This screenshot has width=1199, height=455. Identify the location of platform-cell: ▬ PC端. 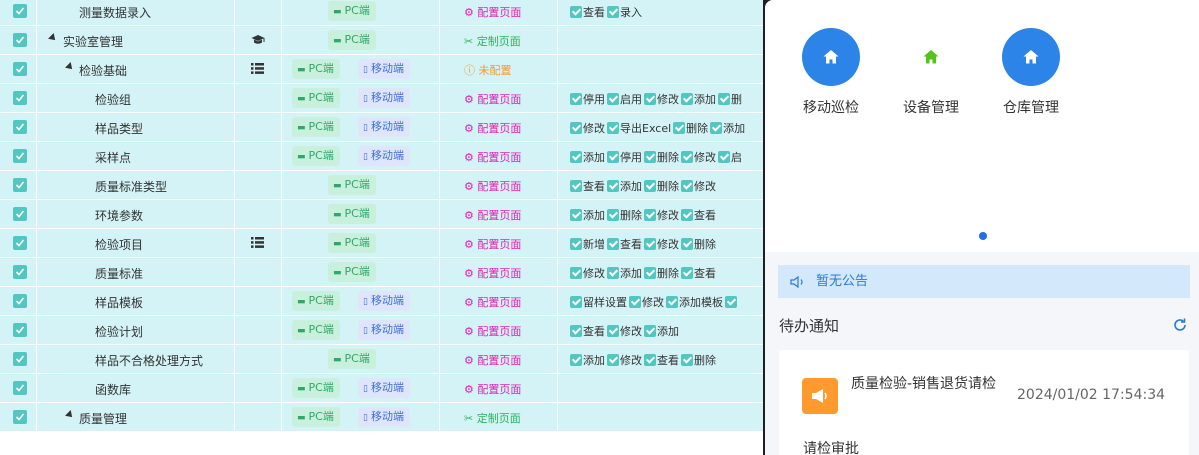
(361, 185).